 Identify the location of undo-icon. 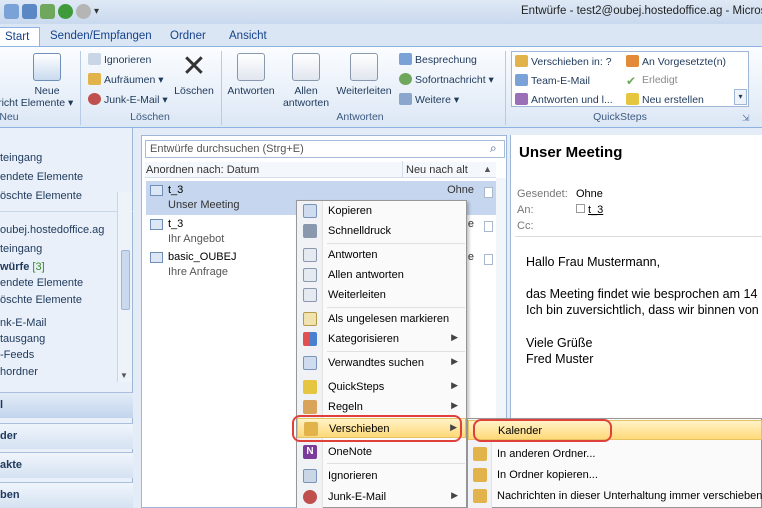
(65, 11).